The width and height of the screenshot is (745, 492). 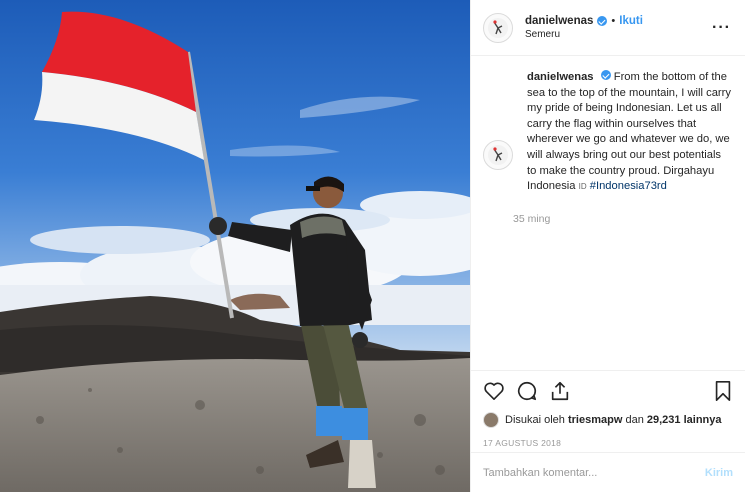 I want to click on caption-timestamp: 35 ming, so click(x=532, y=218).